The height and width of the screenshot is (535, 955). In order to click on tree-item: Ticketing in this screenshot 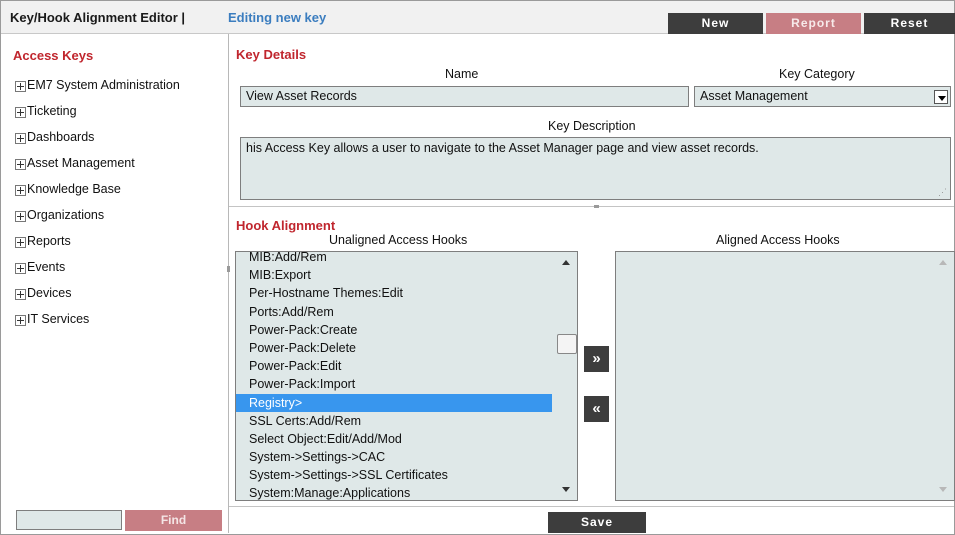, I will do `click(97, 117)`.